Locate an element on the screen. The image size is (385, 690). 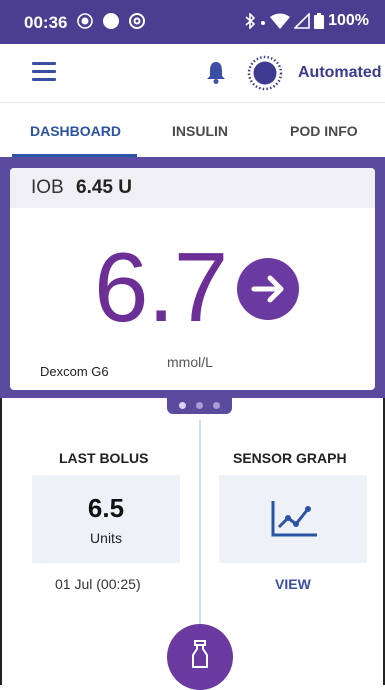
iob-value: 6.45 U is located at coordinates (104, 187).